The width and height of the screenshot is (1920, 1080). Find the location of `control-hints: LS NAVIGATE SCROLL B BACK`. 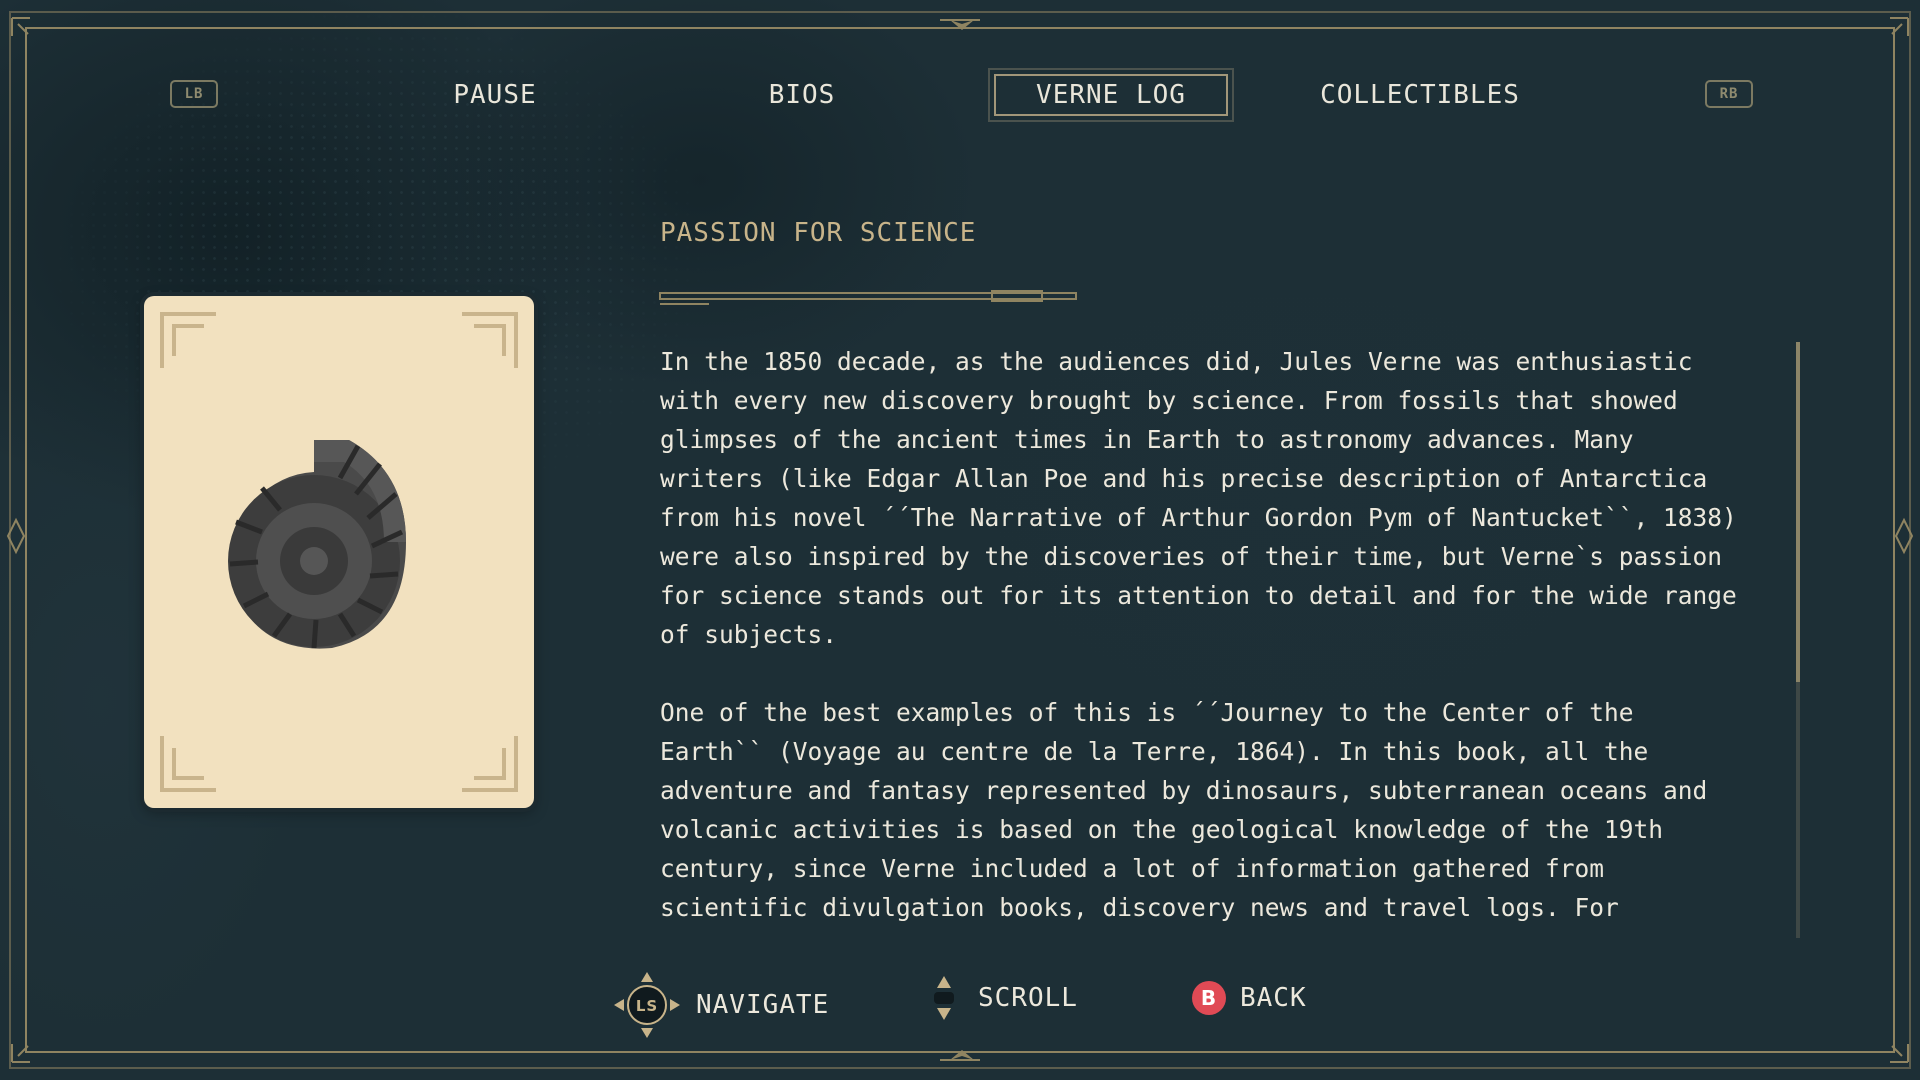

control-hints: LS NAVIGATE SCROLL B BACK is located at coordinates (960, 1004).